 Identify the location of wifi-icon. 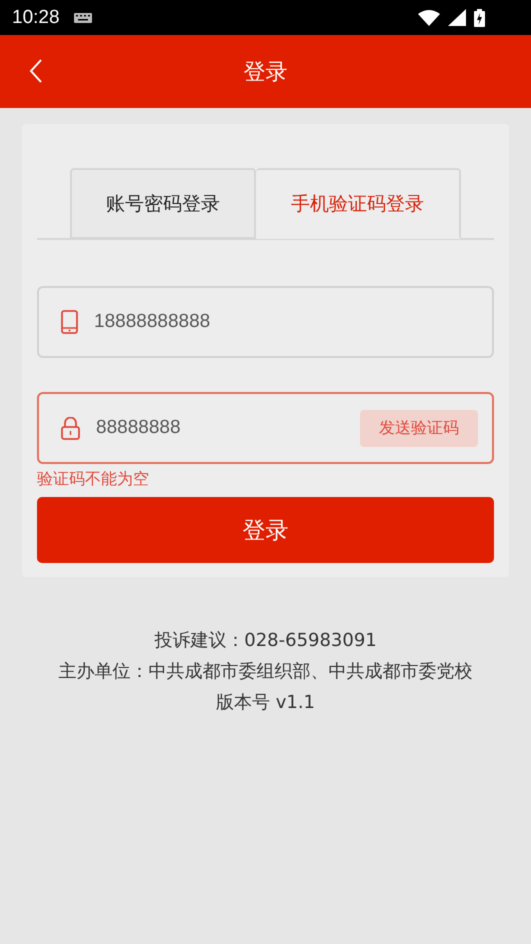
(429, 18).